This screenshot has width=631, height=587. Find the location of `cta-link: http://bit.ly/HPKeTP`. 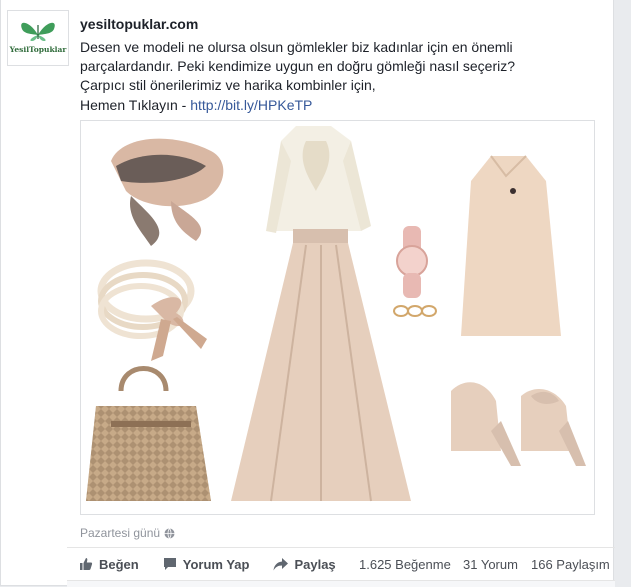

cta-link: http://bit.ly/HPKeTP is located at coordinates (251, 105).